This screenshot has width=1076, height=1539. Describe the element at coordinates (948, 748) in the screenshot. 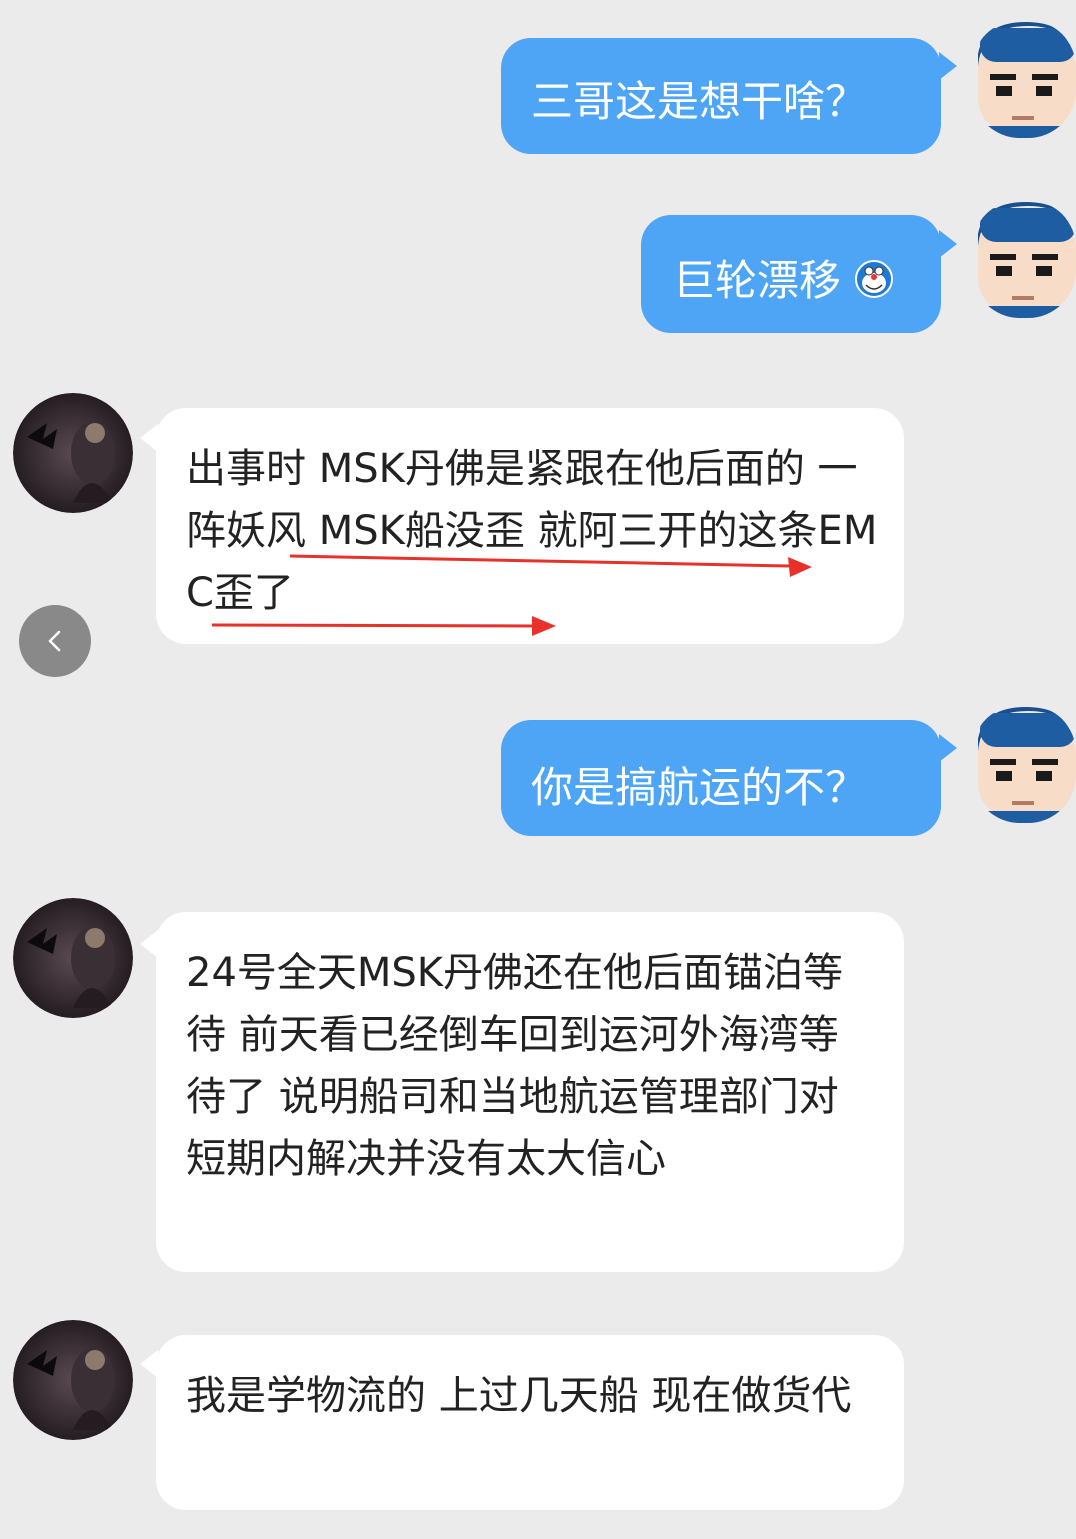

I see `bubble-tail` at that location.